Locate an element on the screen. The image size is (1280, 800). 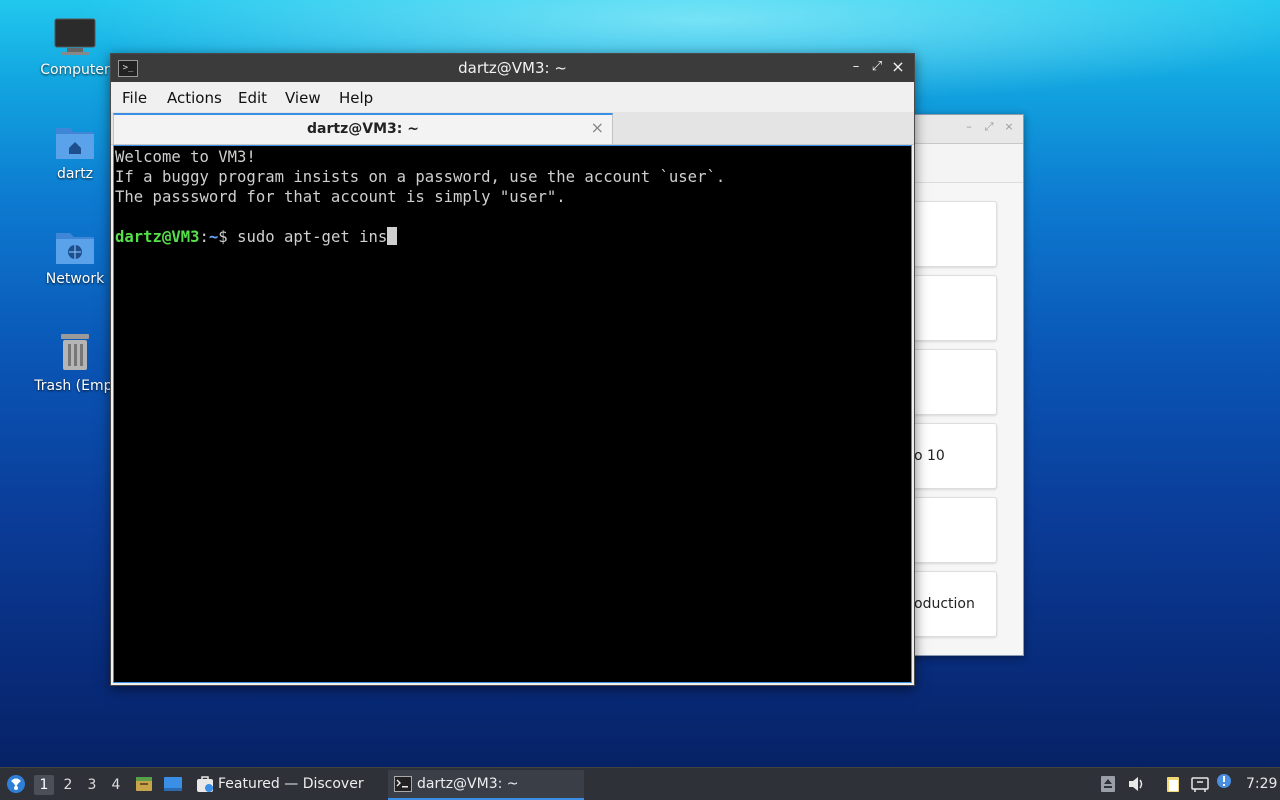
workspace-4: 4 is located at coordinates (116, 785).